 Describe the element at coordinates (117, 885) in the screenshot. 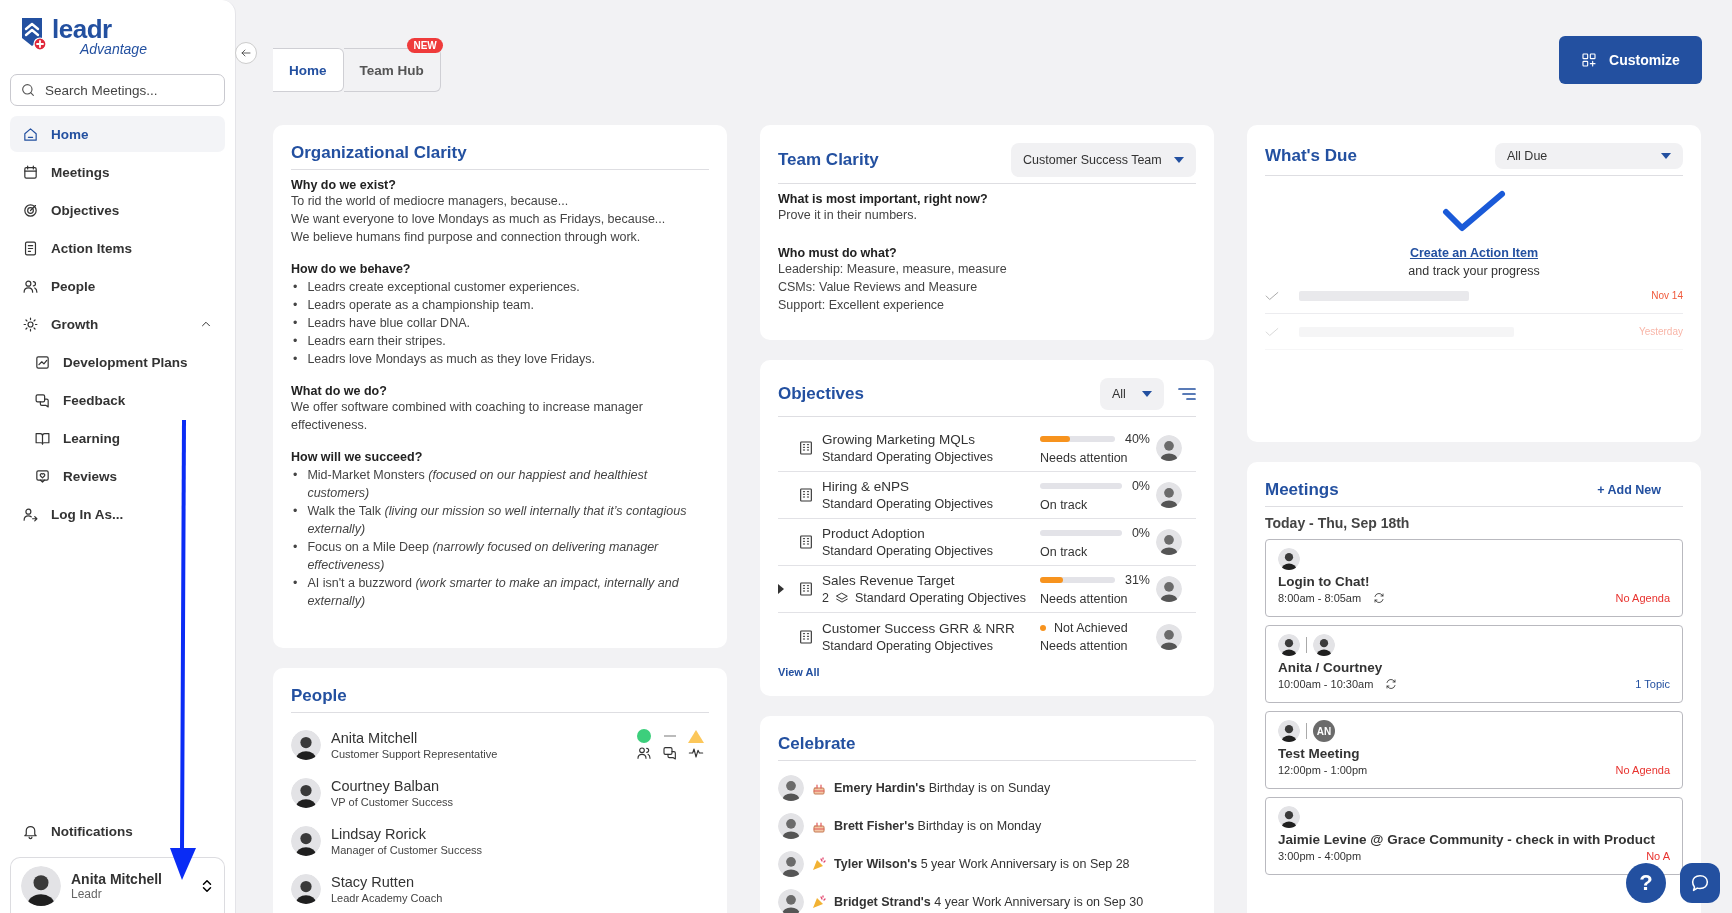

I see `user-menu: Anita Mitchell Leadr` at that location.